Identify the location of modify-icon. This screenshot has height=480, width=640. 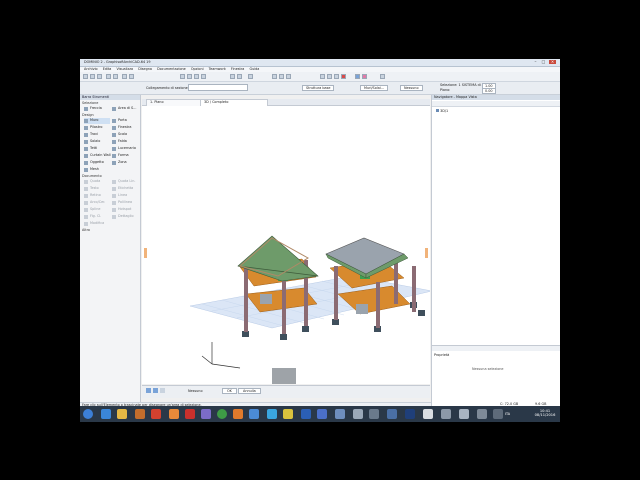
(86, 224).